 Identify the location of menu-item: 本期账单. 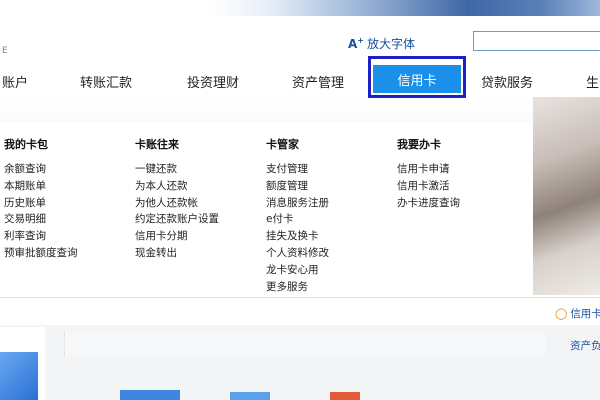
(41, 186).